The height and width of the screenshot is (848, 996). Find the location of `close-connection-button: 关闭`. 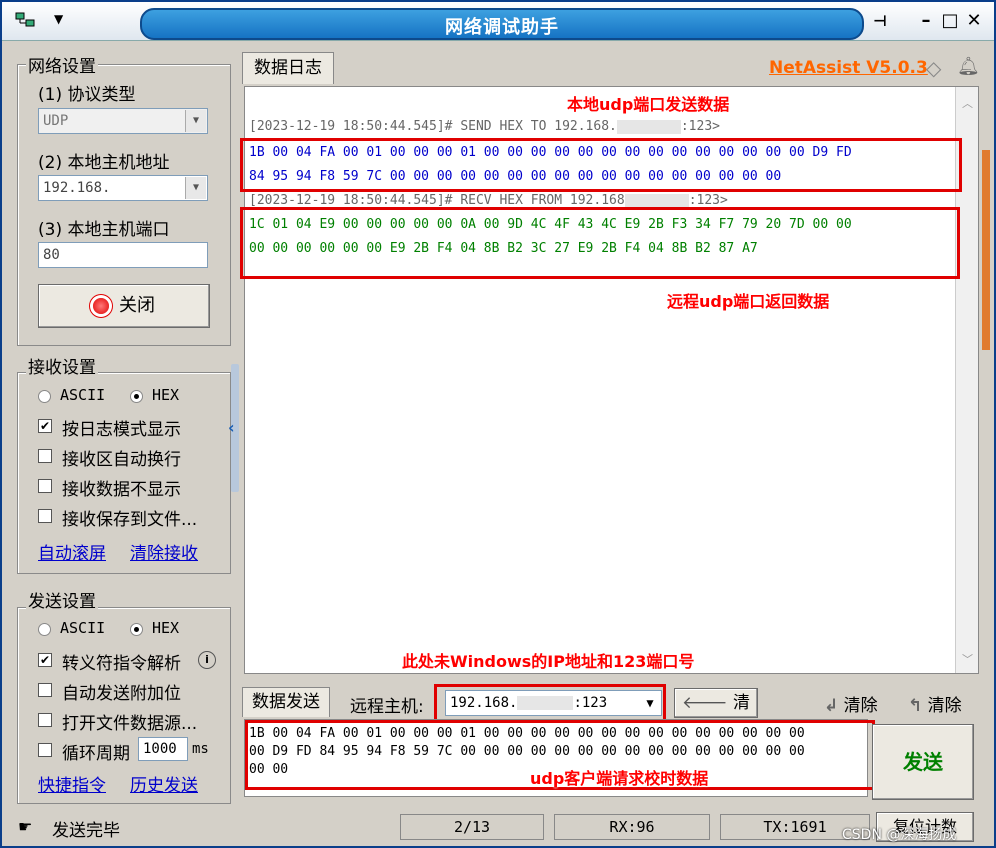

close-connection-button: 关闭 is located at coordinates (124, 306).